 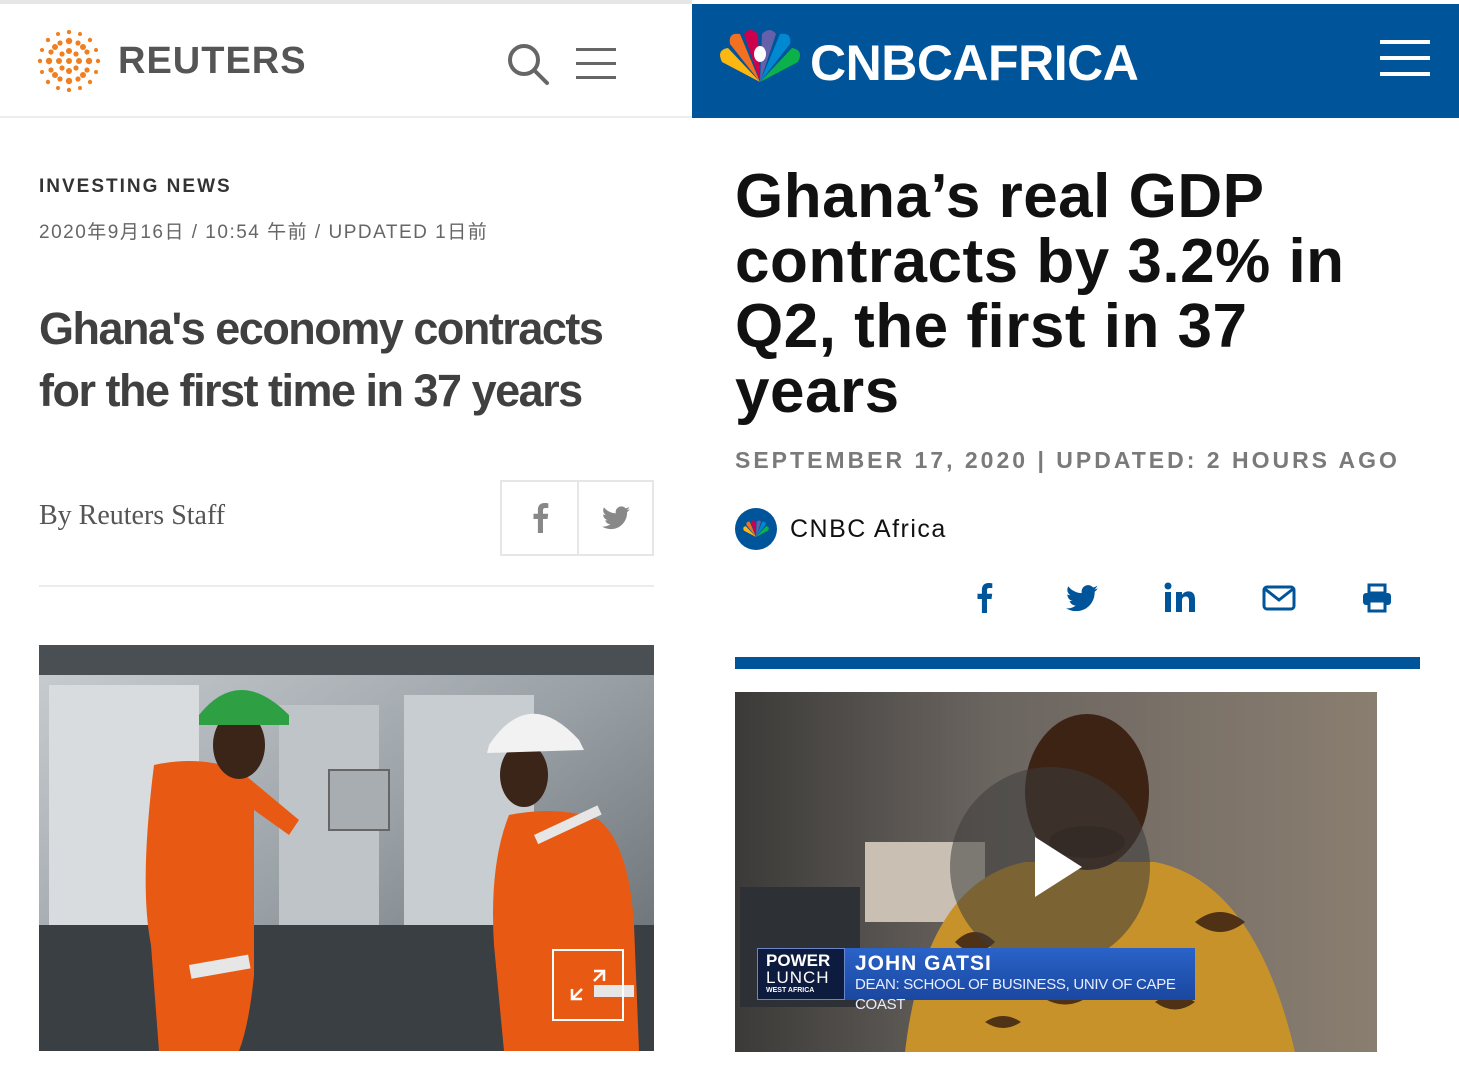 What do you see at coordinates (1058, 867) in the screenshot?
I see `play-icon` at bounding box center [1058, 867].